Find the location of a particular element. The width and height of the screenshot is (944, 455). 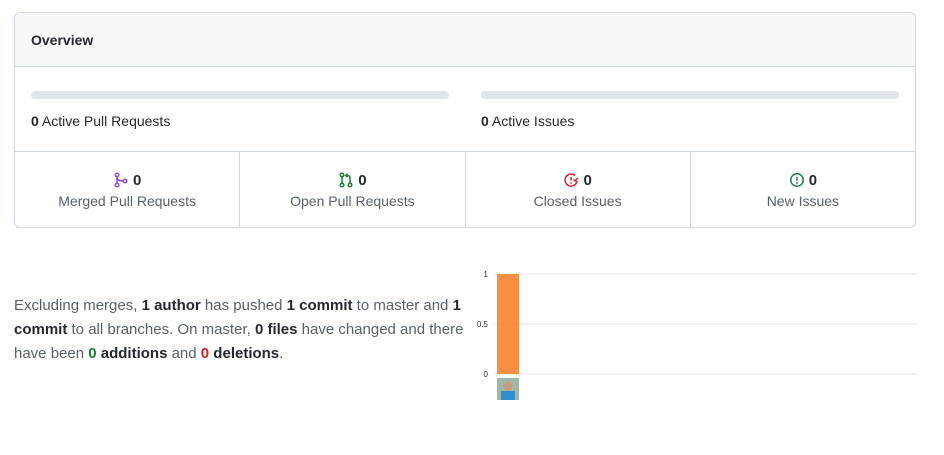

summary-deletions-word: deletions is located at coordinates (244, 353).